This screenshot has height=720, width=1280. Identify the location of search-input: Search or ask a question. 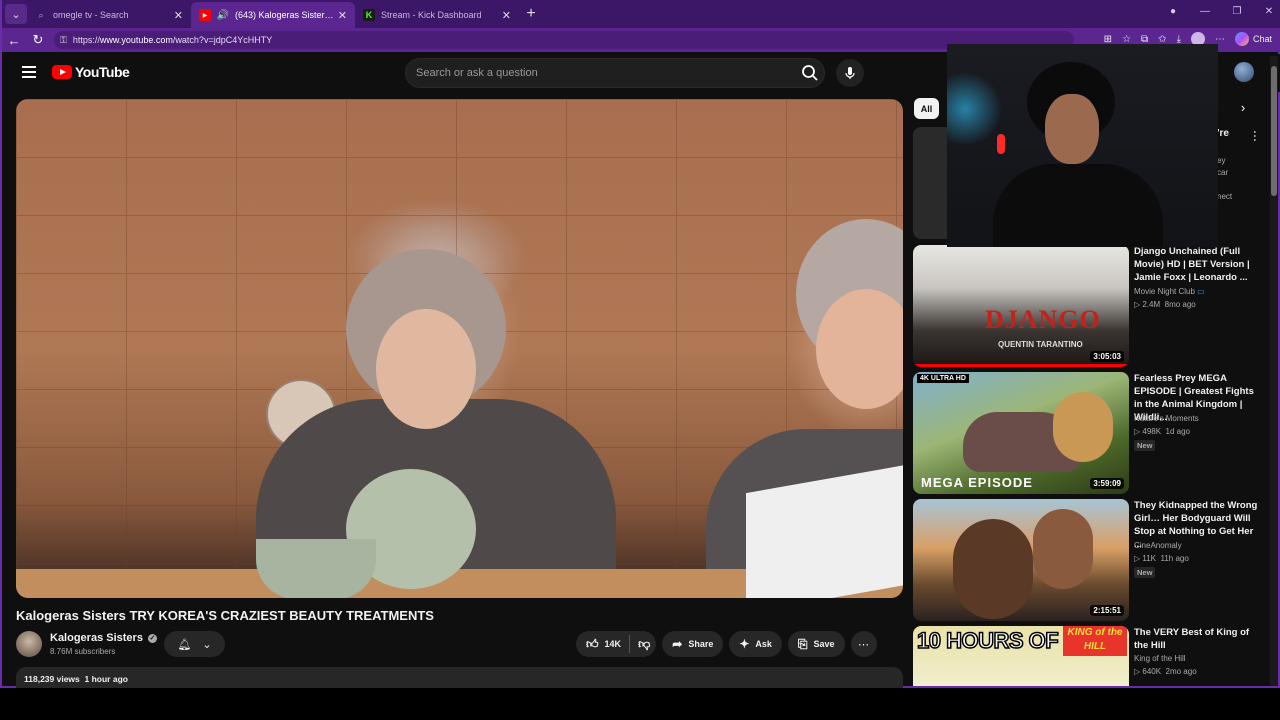
(615, 73).